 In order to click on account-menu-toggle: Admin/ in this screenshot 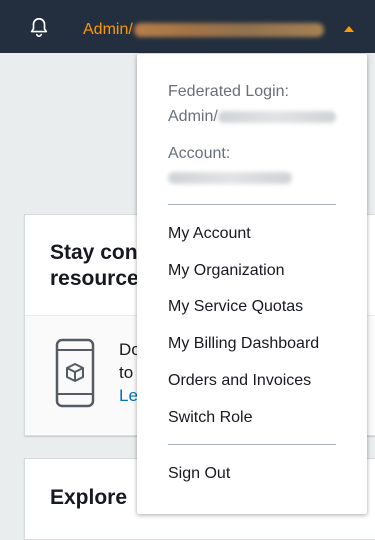, I will do `click(203, 30)`.